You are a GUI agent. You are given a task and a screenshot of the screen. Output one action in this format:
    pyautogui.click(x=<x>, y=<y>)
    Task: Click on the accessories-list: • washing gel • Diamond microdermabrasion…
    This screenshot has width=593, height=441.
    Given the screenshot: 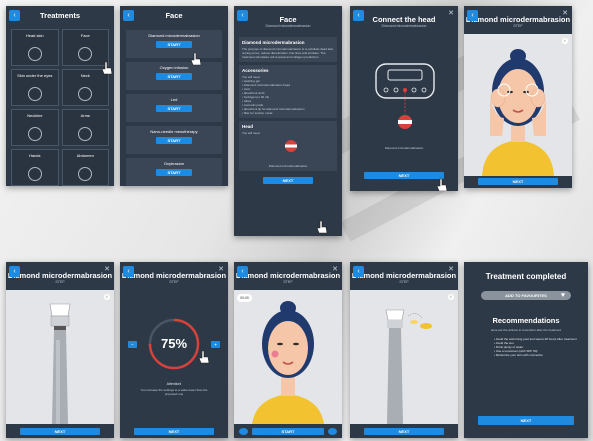 What is the action you would take?
    pyautogui.click(x=288, y=97)
    